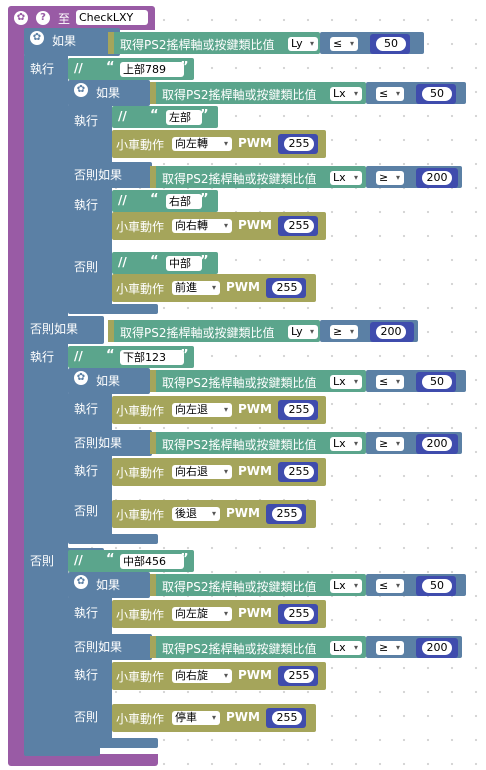 The height and width of the screenshot is (770, 486). Describe the element at coordinates (152, 69) in the screenshot. I see `comment-text-field: 上部789` at that location.